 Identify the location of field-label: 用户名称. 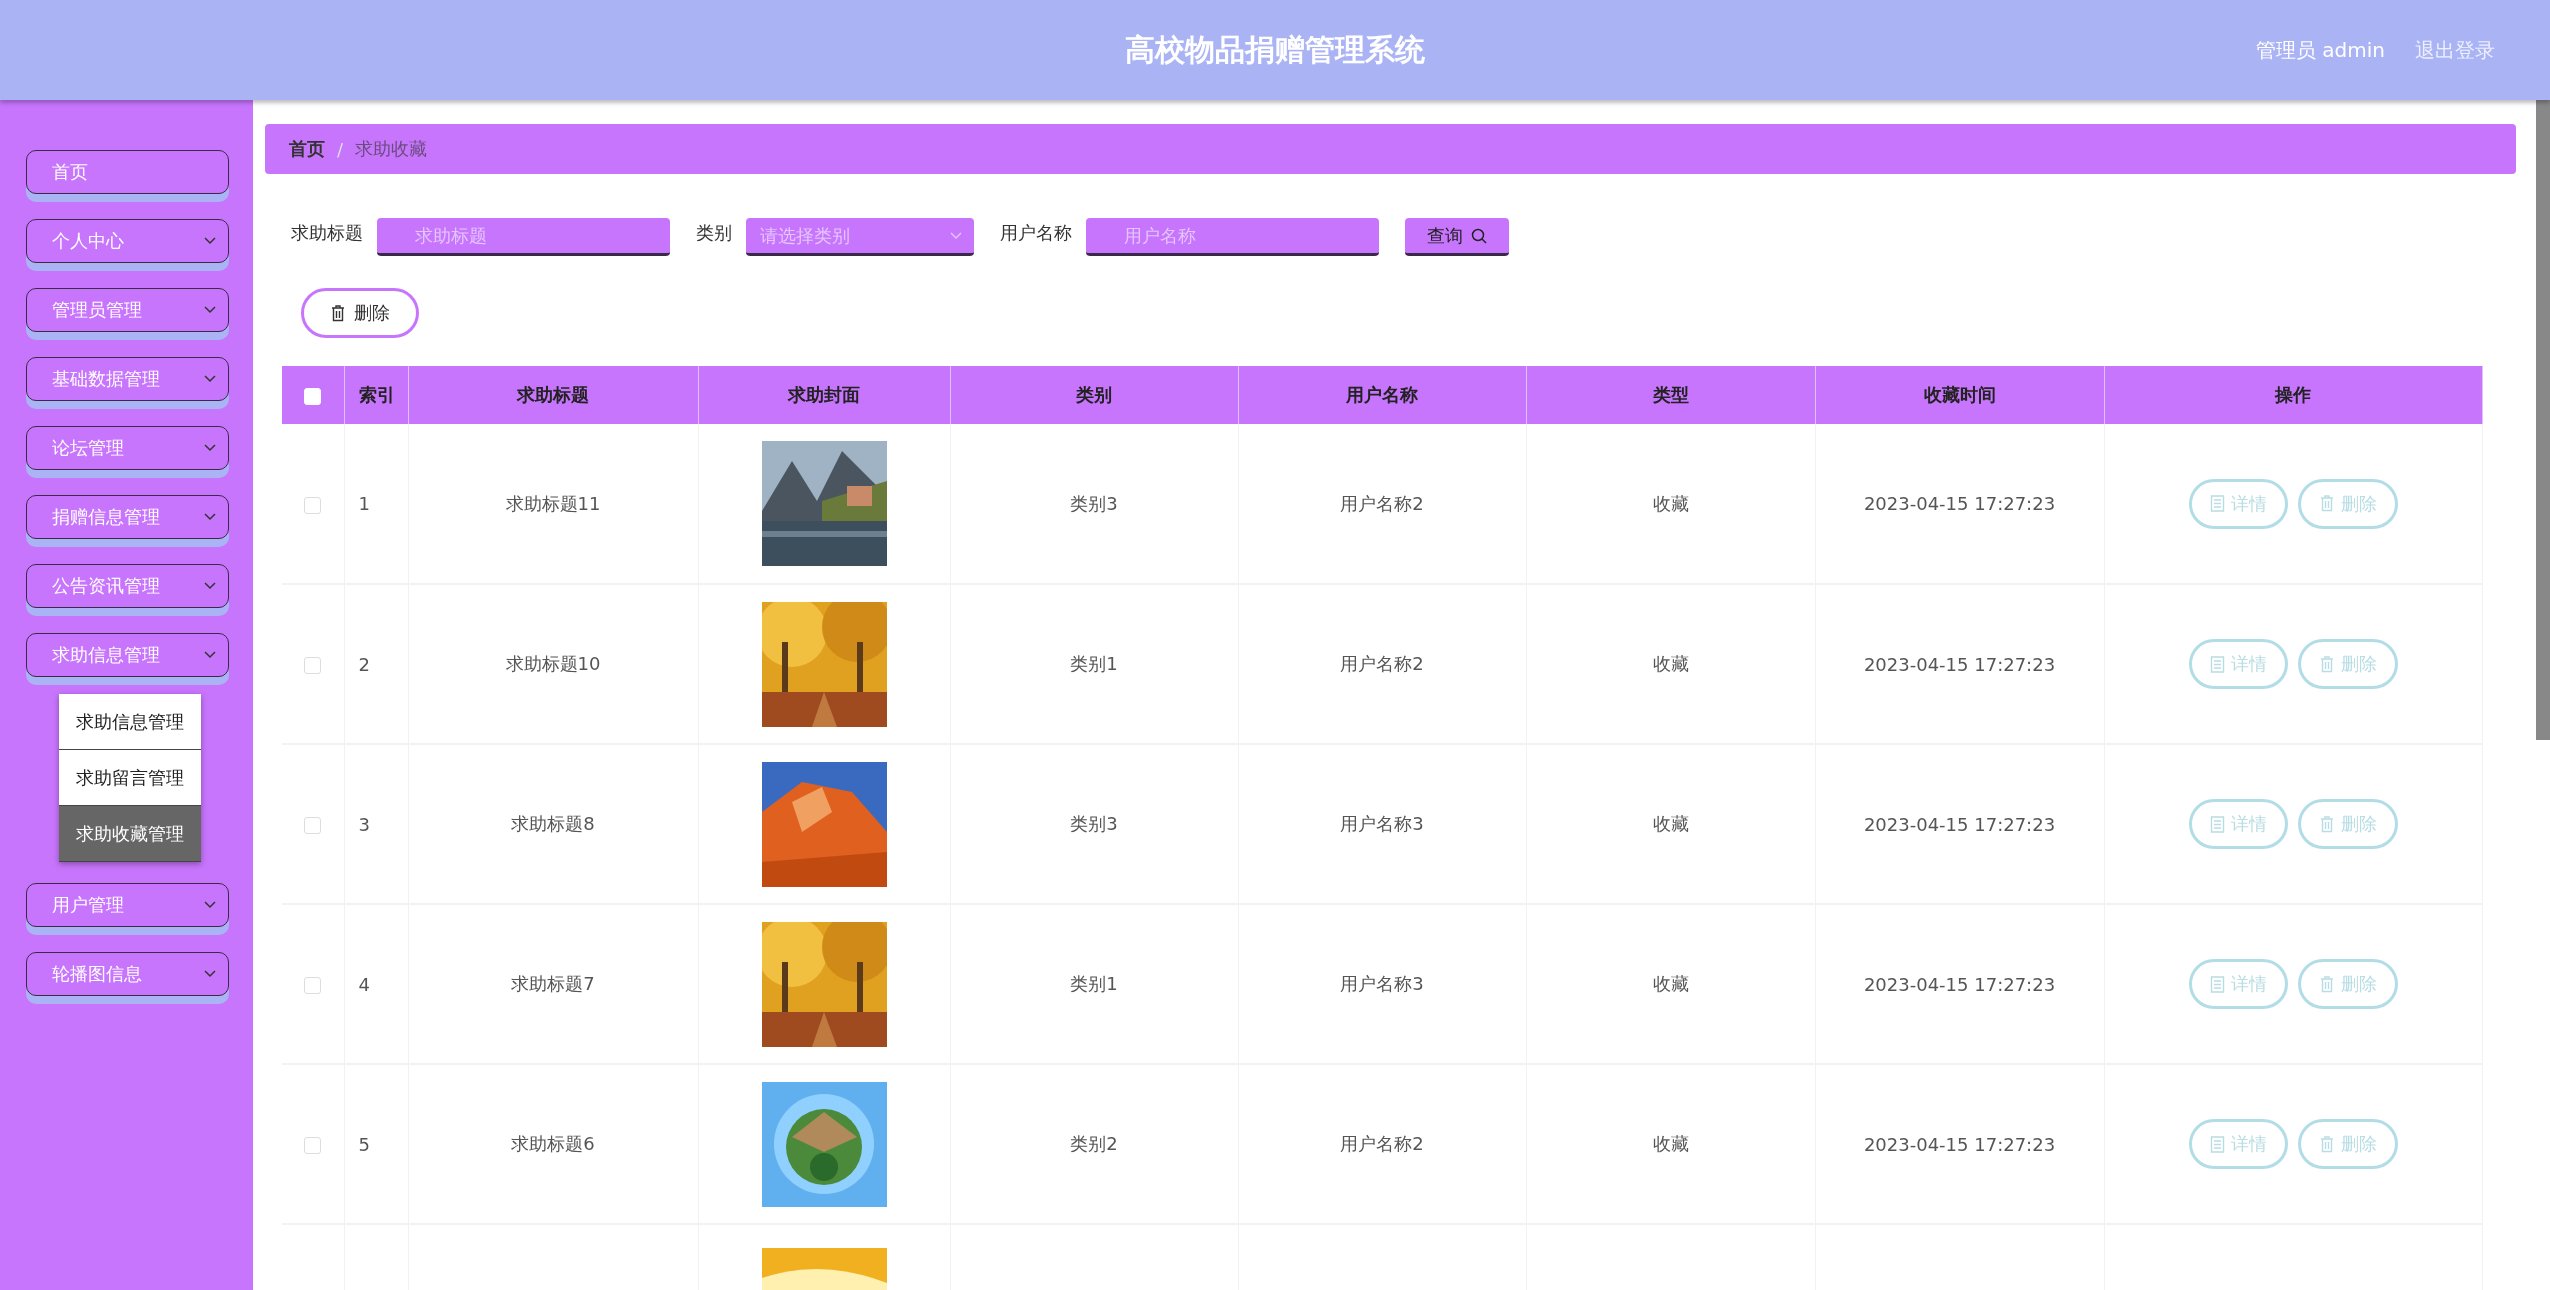
(1036, 233).